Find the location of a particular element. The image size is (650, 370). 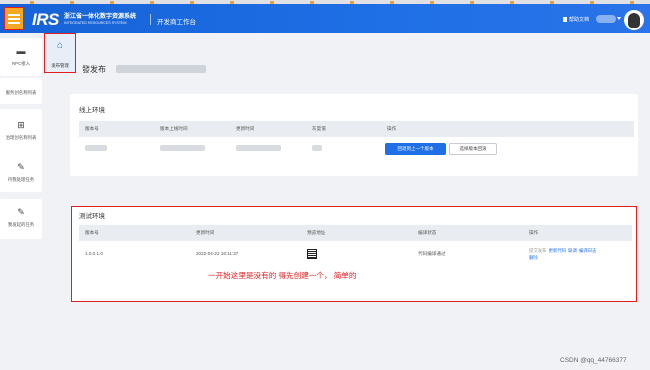

sidebar-item-publish-management: ⌂ 发布管理 is located at coordinates (60, 53).